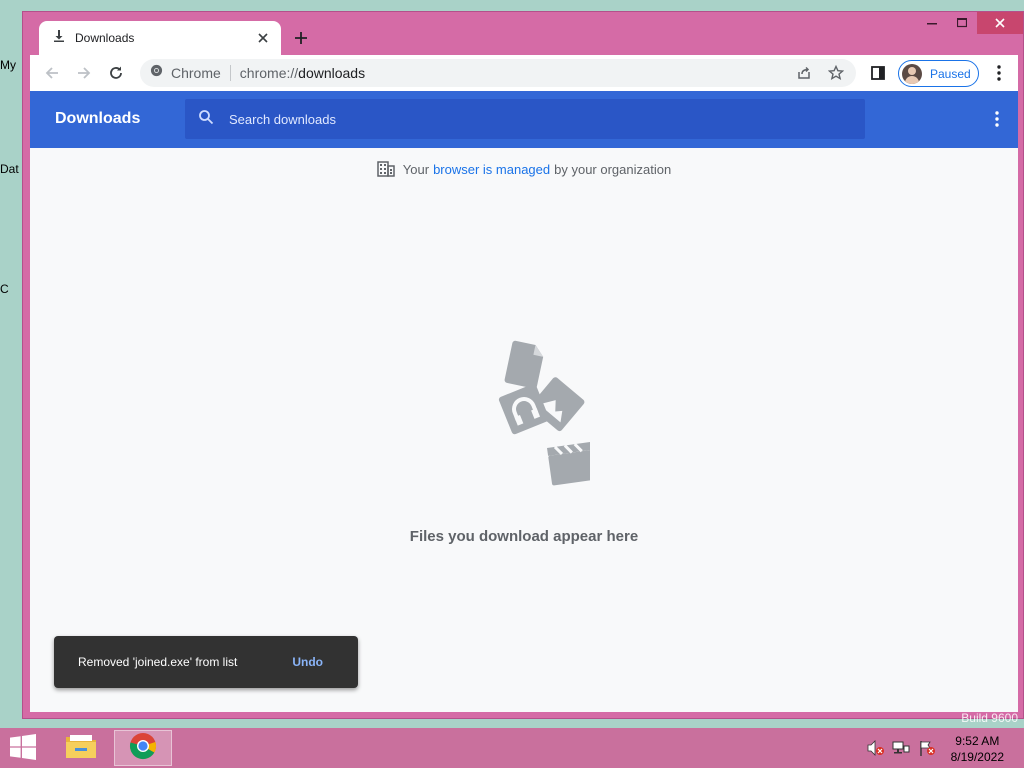  I want to click on omnibox-actions, so click(820, 73).